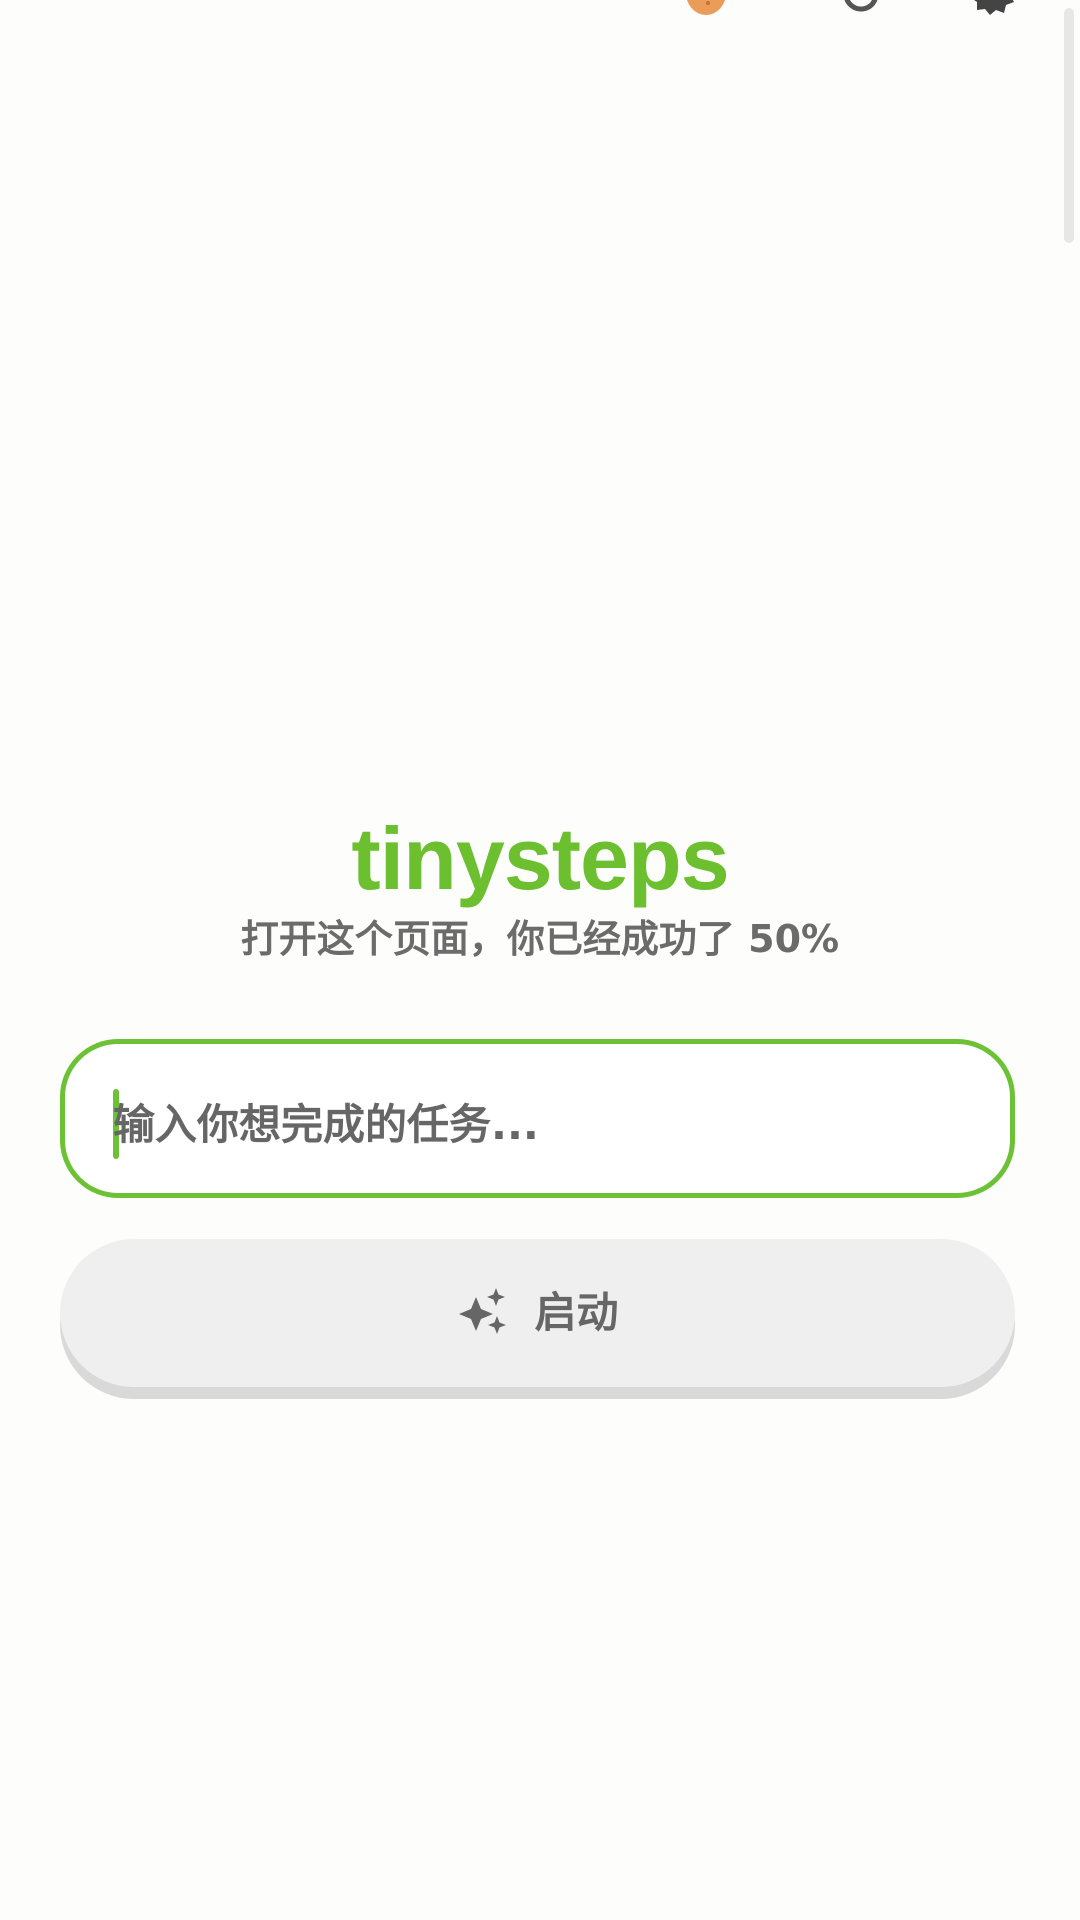  What do you see at coordinates (993, 8) in the screenshot?
I see `settings-icon` at bounding box center [993, 8].